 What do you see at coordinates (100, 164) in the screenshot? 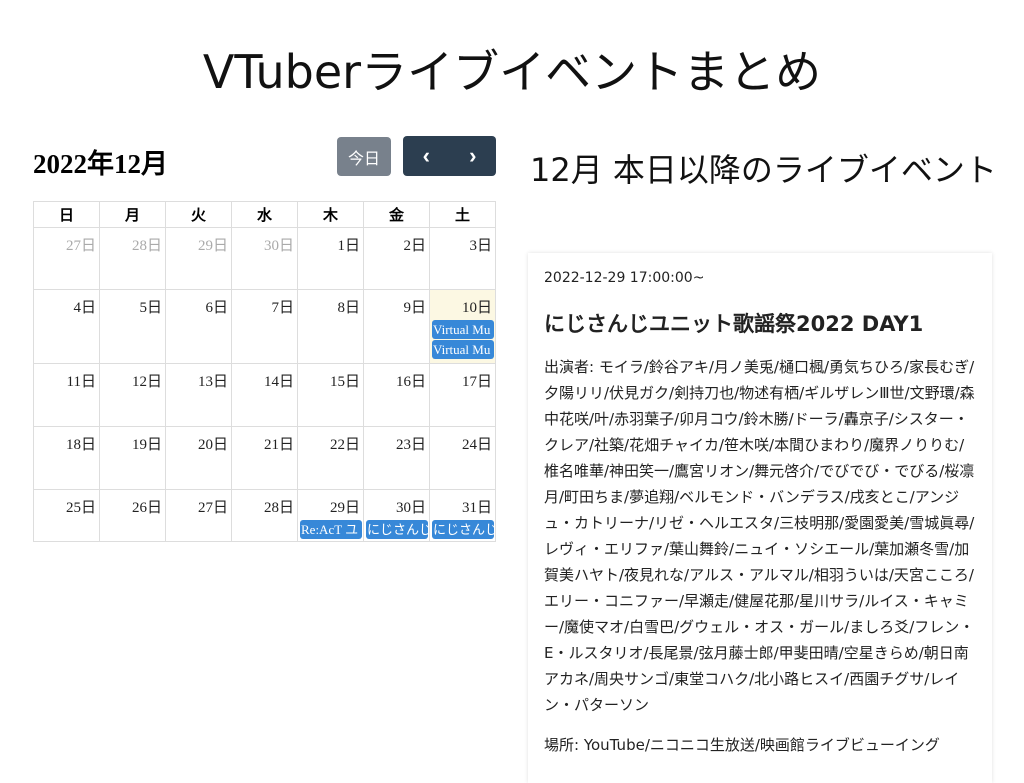
I see `calendar-month-title: 2022年12月` at bounding box center [100, 164].